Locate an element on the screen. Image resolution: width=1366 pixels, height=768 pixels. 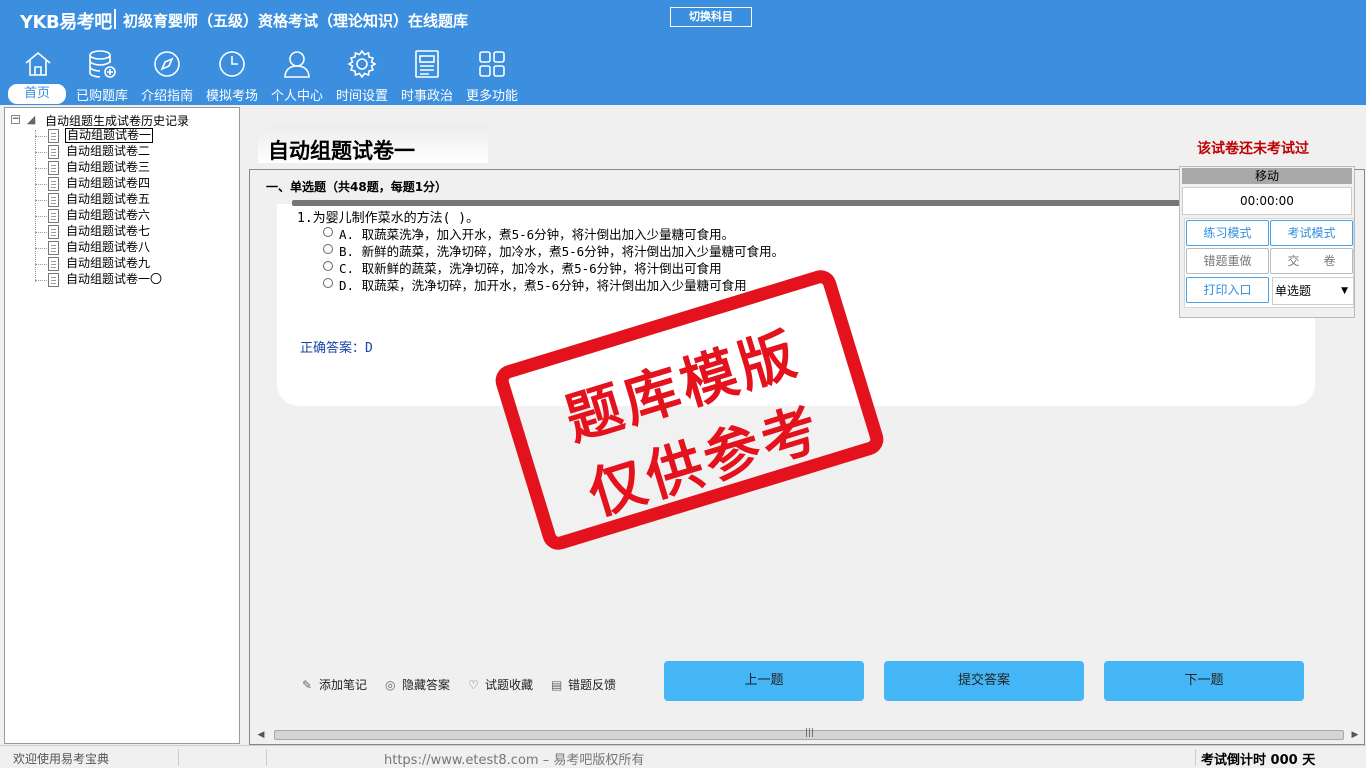
scroll-left-icon: ◀ is located at coordinates (261, 735).